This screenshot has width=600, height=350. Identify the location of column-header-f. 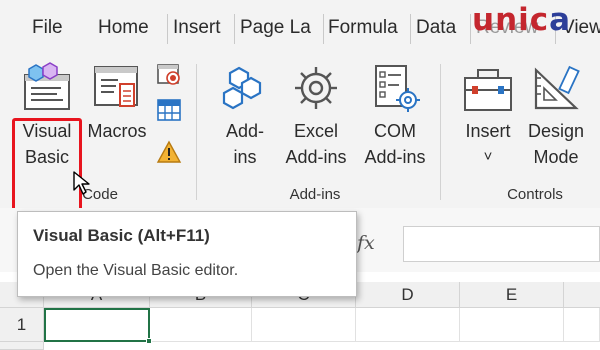
(582, 295).